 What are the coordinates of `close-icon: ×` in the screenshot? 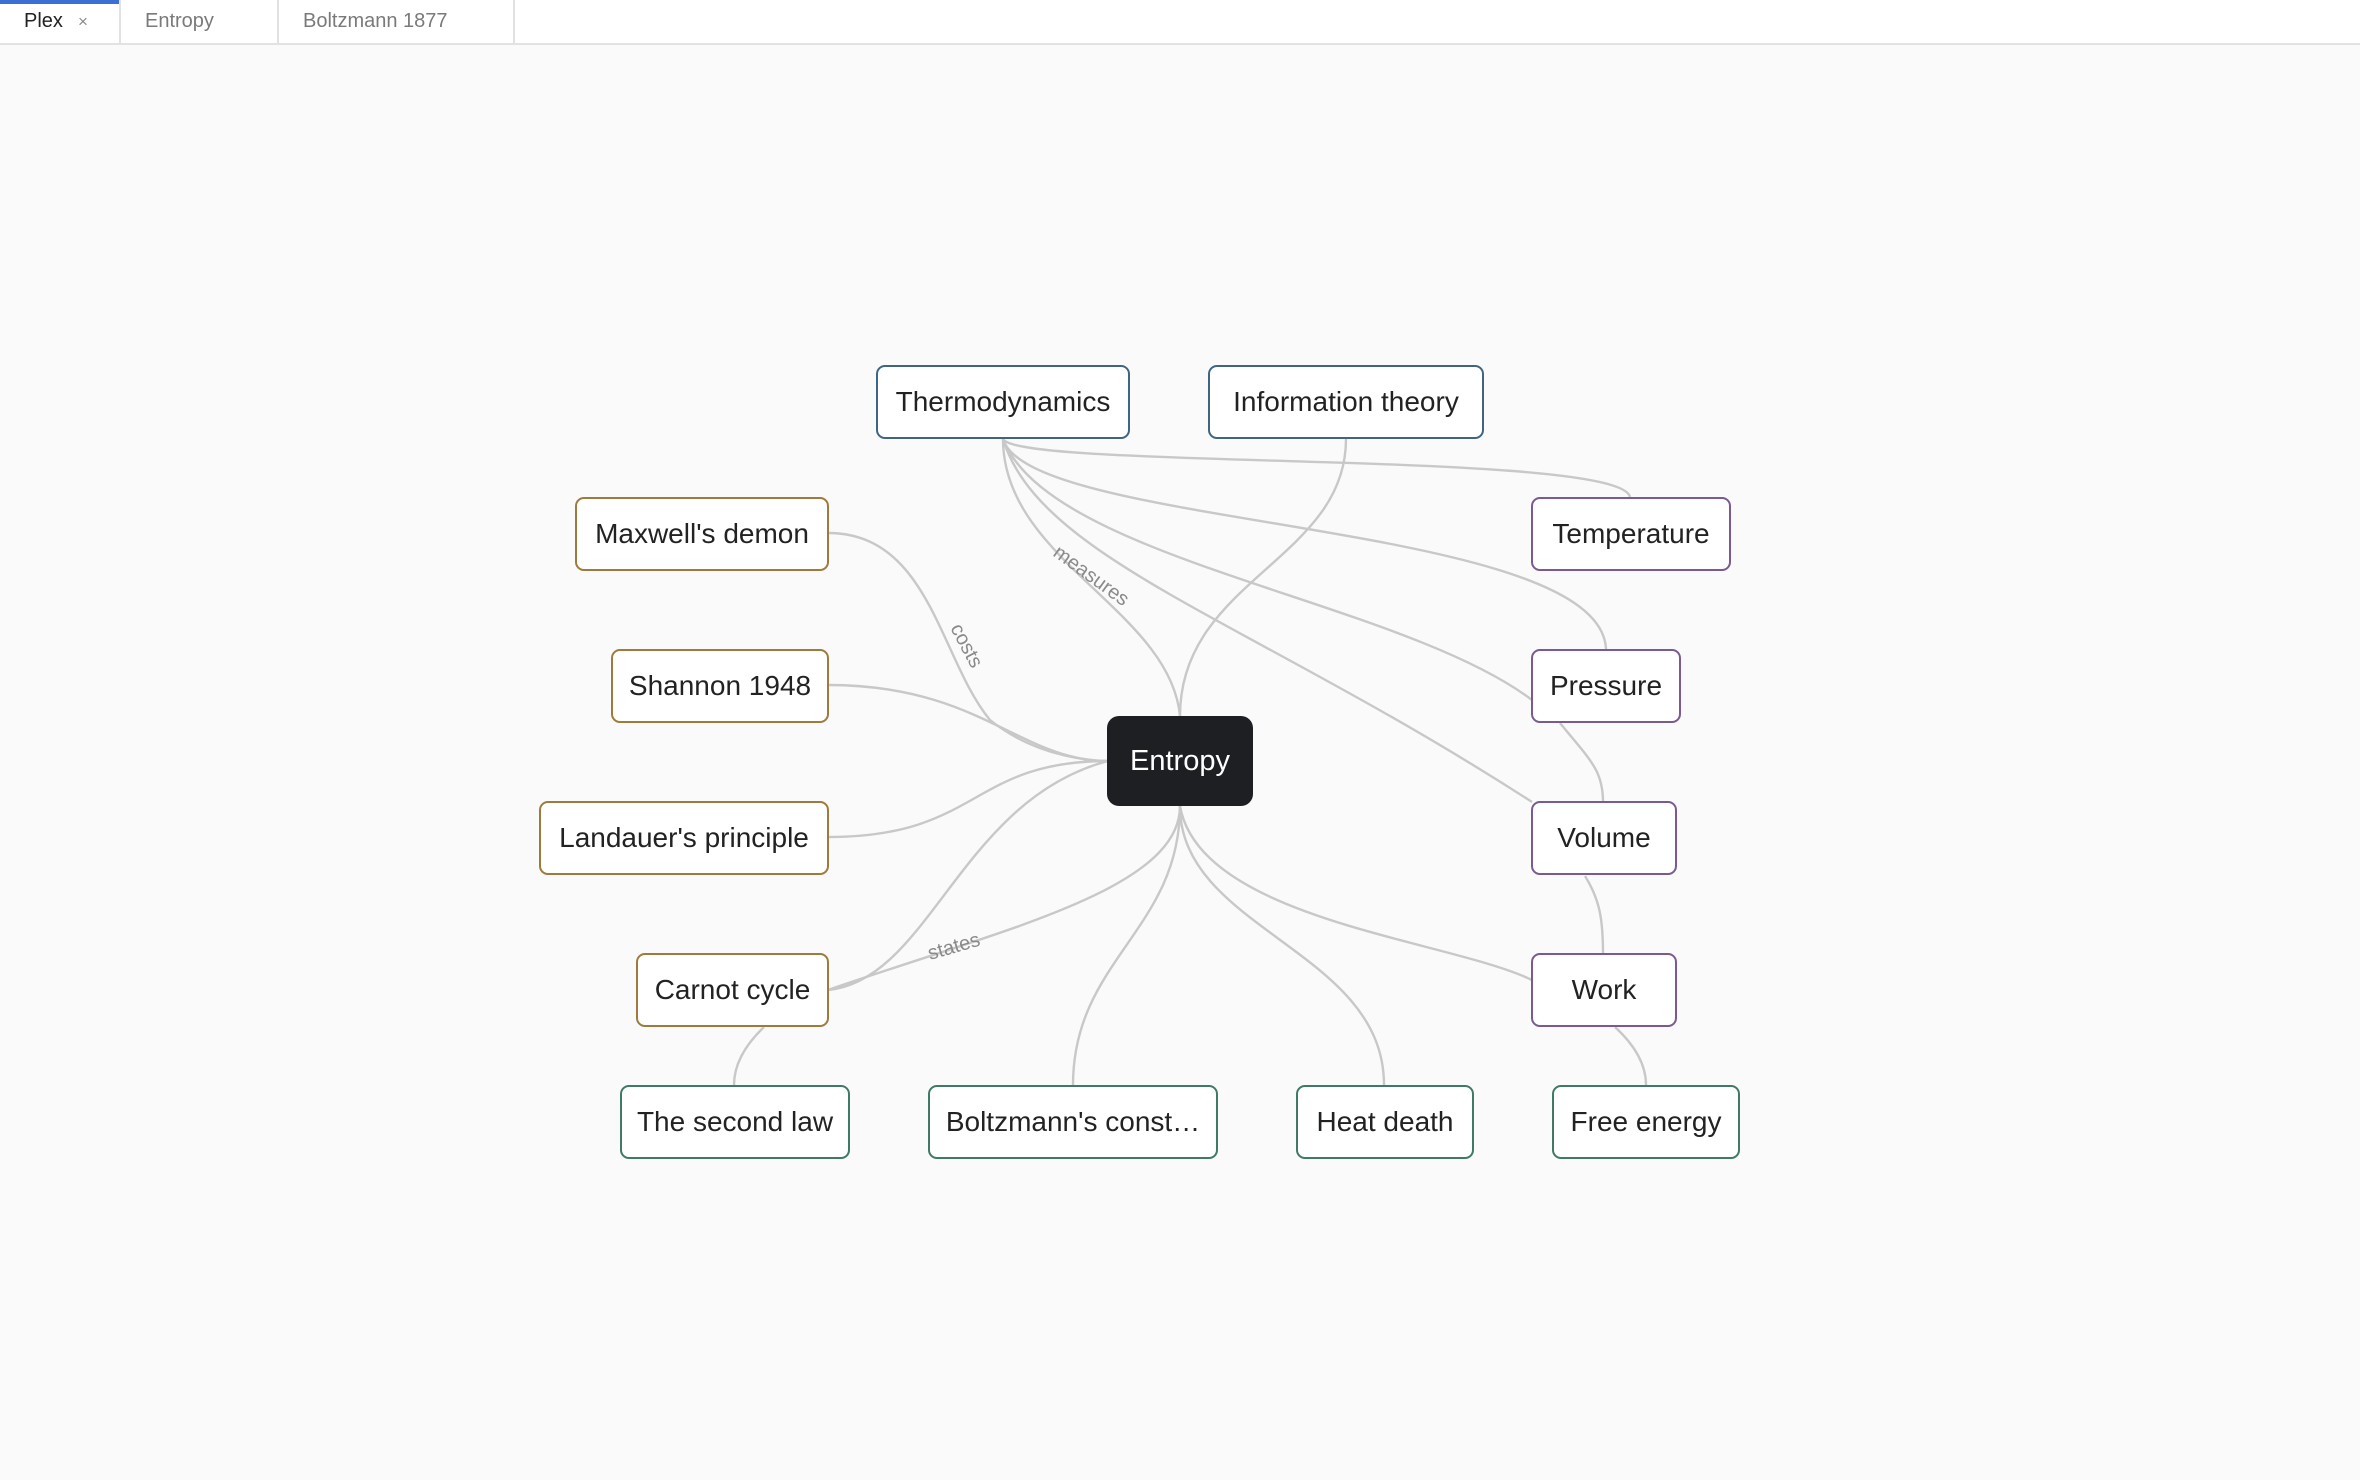 It's located at (83, 21).